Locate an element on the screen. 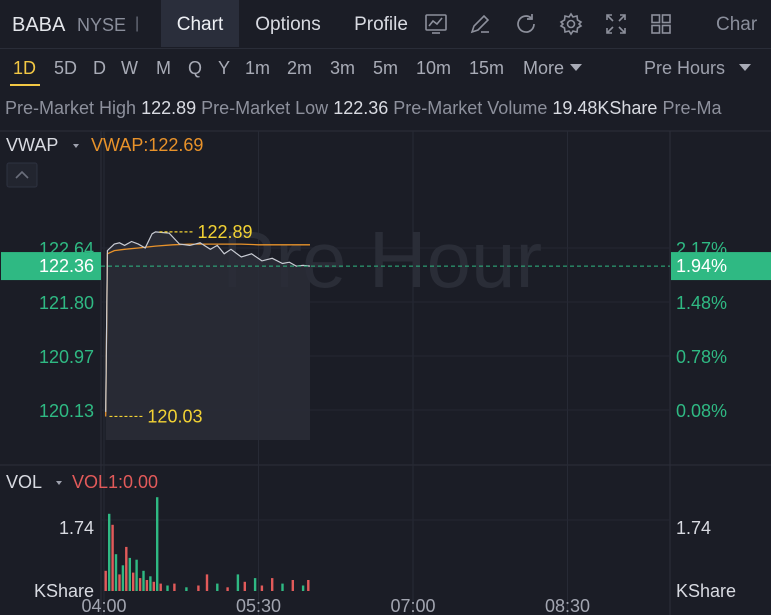 The image size is (771, 615). price-axis-label: 120.13 is located at coordinates (66, 411).